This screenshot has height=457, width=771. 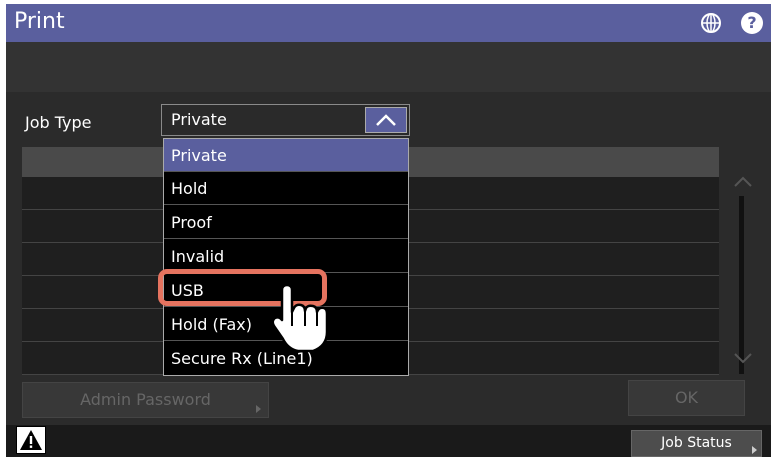 I want to click on option-private: Private, so click(x=286, y=155).